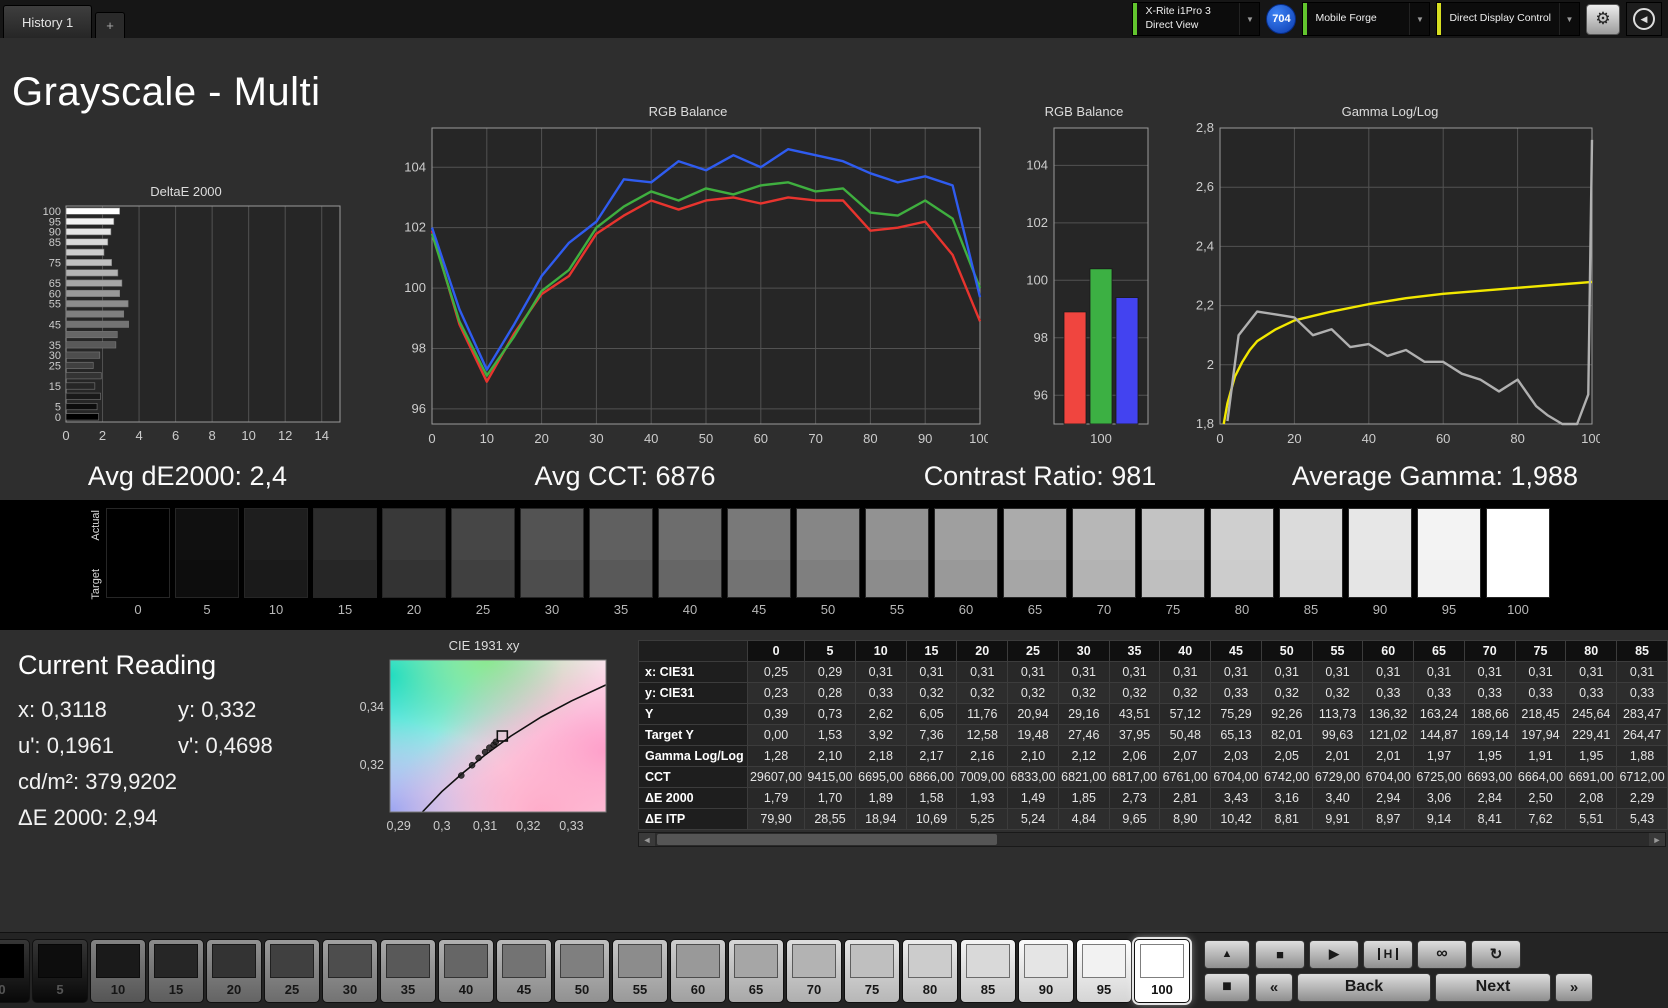 This screenshot has width=1668, height=1008. What do you see at coordinates (1083, 735) in the screenshot?
I see `table-cell: 27,46` at bounding box center [1083, 735].